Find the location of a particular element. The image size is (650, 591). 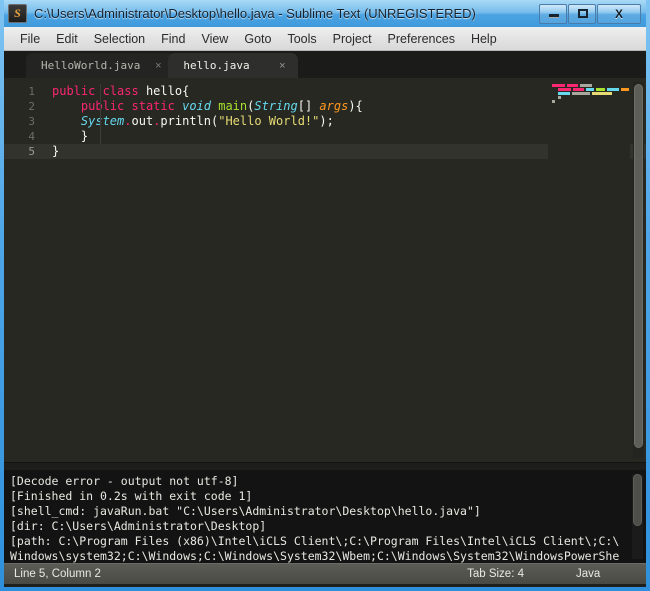

console-line: [Decode error - output not utf-8] is located at coordinates (124, 481).